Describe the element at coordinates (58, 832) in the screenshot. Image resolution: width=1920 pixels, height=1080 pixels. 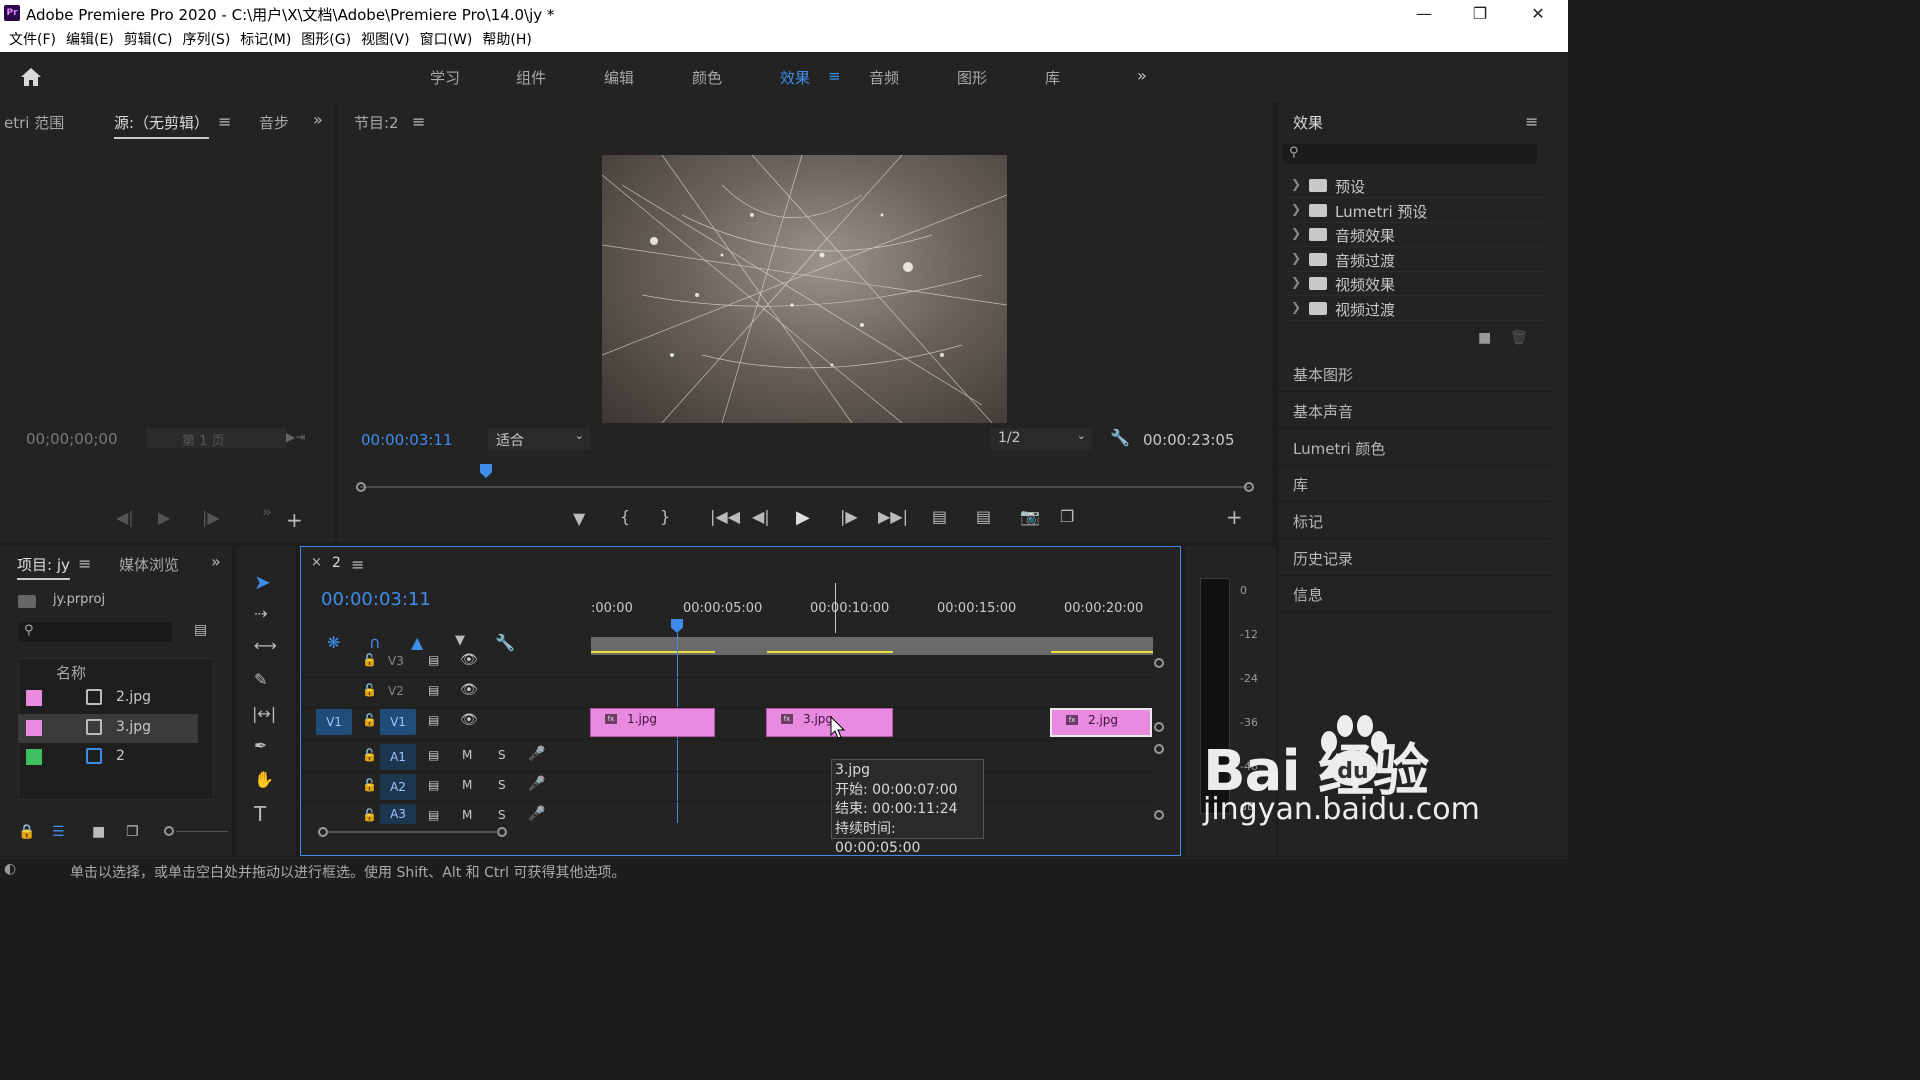
I see `list-view-icon: ☰` at that location.